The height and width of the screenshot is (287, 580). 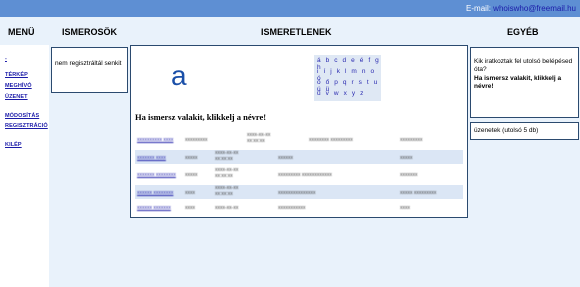 I want to click on row-cell: xxxxxxxxx xxxxxxxxxxxx, so click(x=305, y=175).